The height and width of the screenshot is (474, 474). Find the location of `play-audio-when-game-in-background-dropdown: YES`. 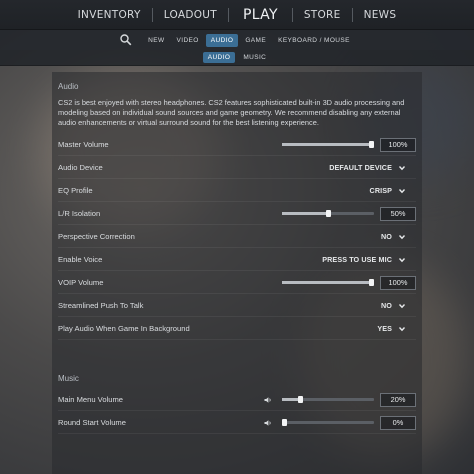

play-audio-when-game-in-background-dropdown: YES is located at coordinates (391, 328).